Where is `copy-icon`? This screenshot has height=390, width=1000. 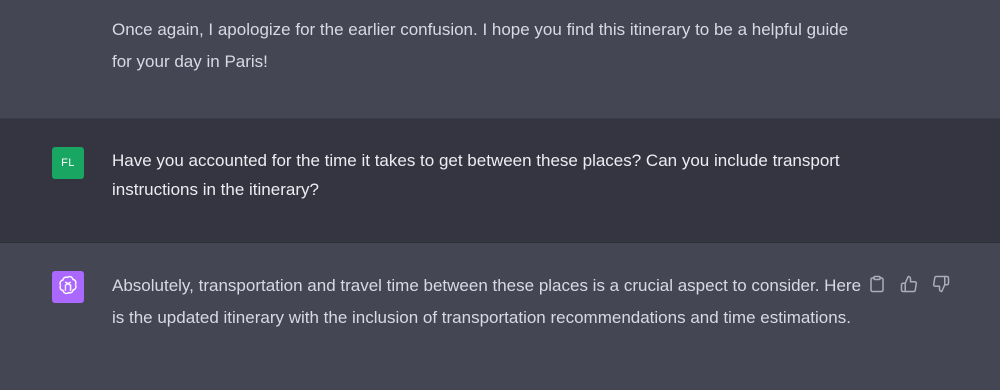 copy-icon is located at coordinates (877, 284).